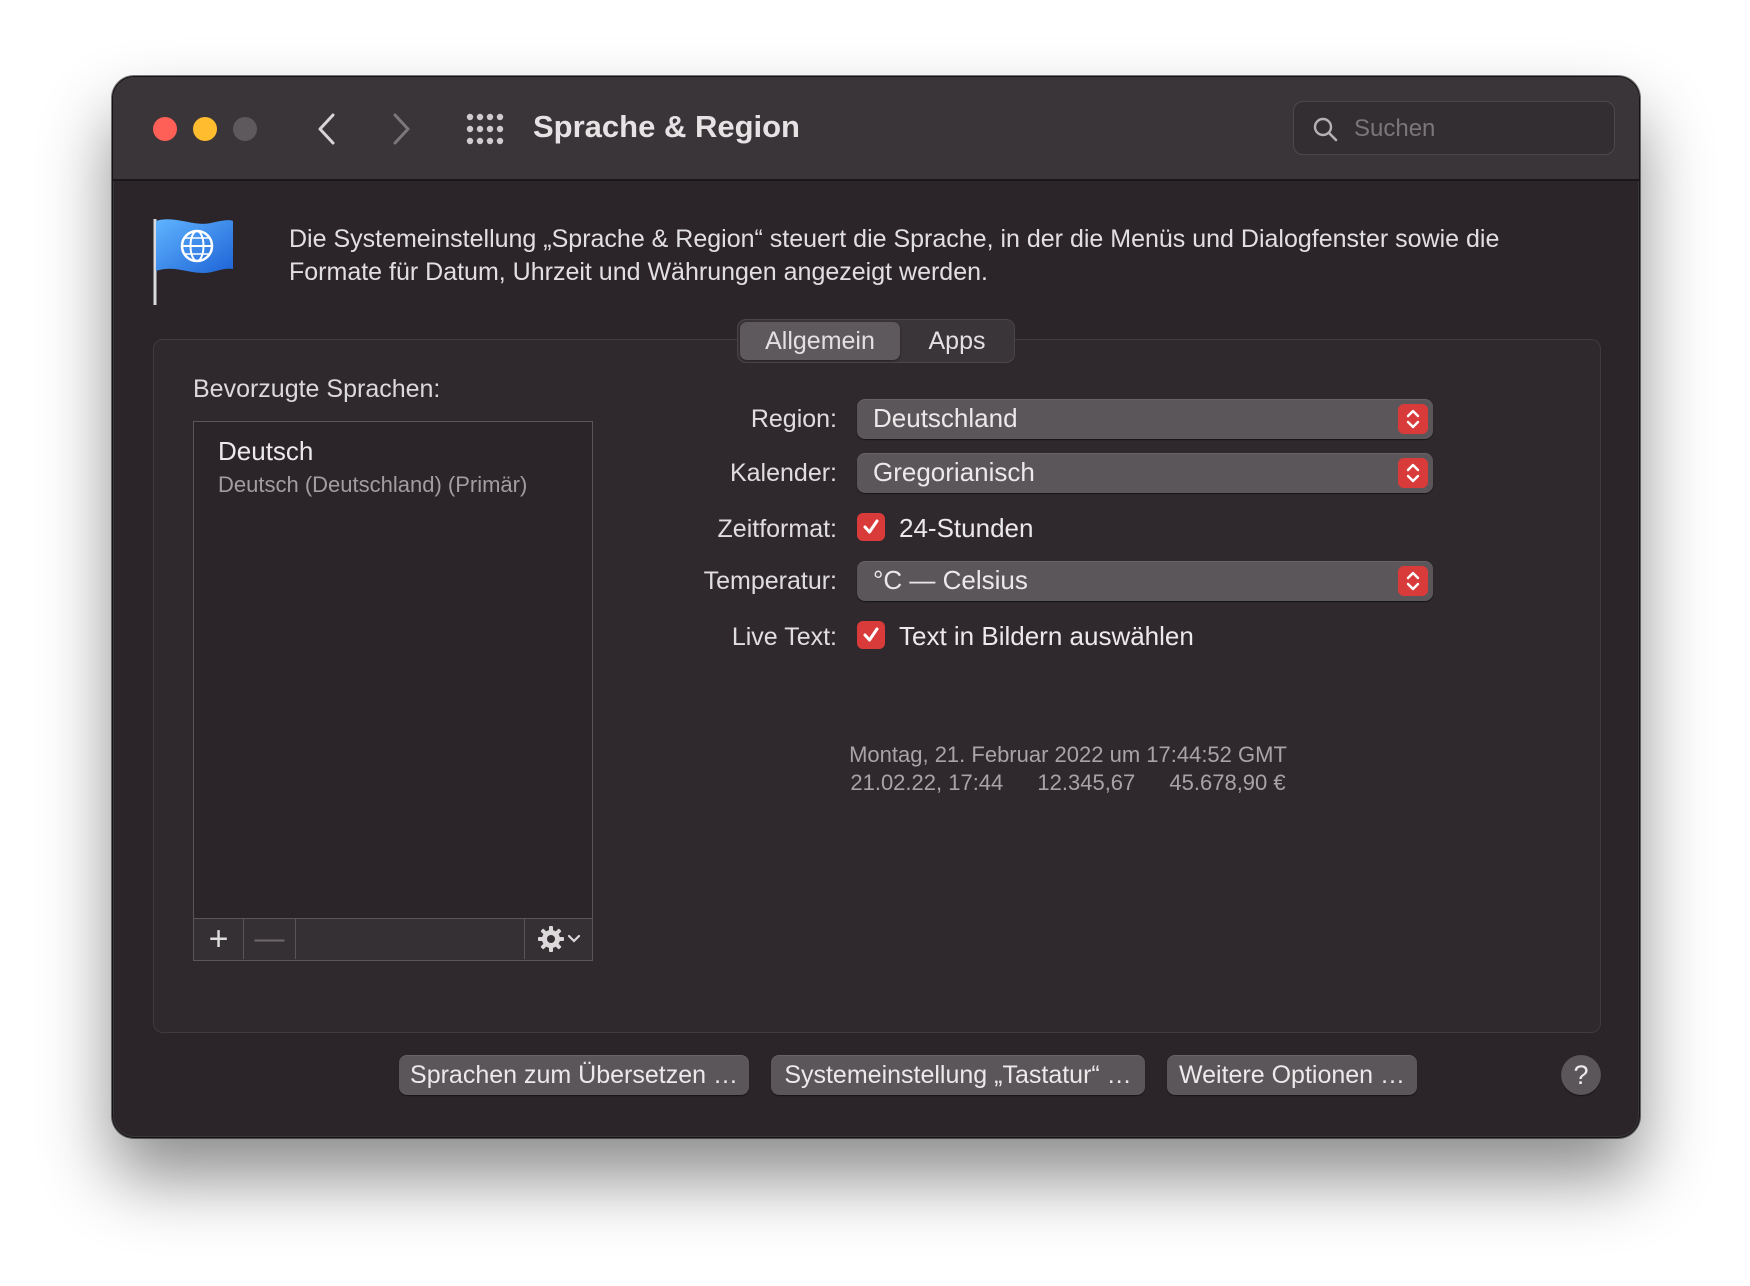  Describe the element at coordinates (777, 529) in the screenshot. I see `time-format-label: Zeitformat:` at that location.